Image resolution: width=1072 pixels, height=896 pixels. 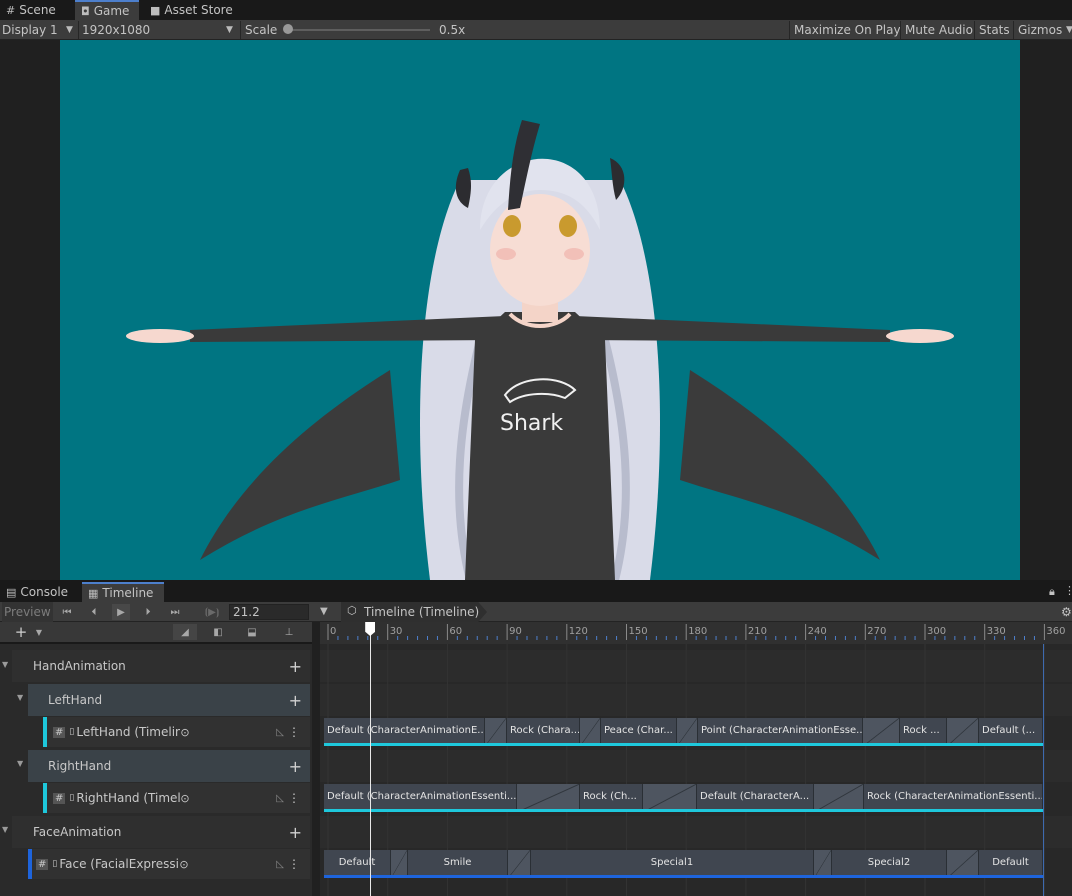 I want to click on tab-console: ▤ Console, so click(x=40, y=592).